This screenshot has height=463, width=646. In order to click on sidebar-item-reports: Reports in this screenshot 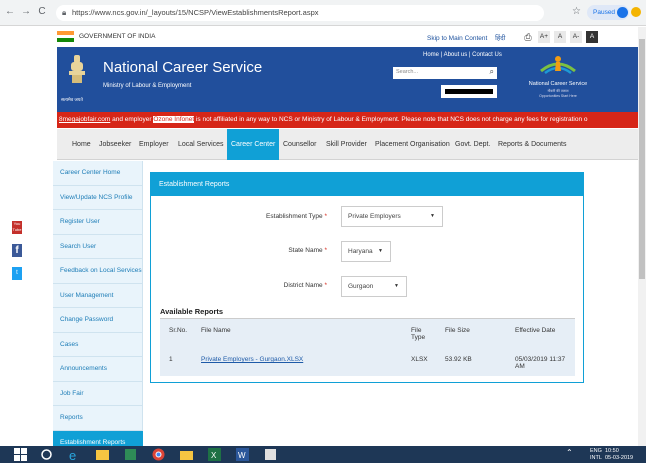, I will do `click(98, 418)`.